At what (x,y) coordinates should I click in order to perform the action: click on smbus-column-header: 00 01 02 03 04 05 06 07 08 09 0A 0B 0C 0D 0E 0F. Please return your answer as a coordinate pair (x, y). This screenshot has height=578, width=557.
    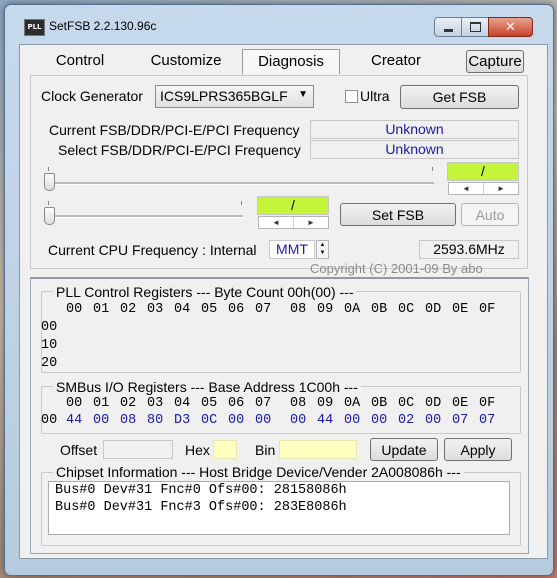
    Looking at the image, I should click on (283, 404).